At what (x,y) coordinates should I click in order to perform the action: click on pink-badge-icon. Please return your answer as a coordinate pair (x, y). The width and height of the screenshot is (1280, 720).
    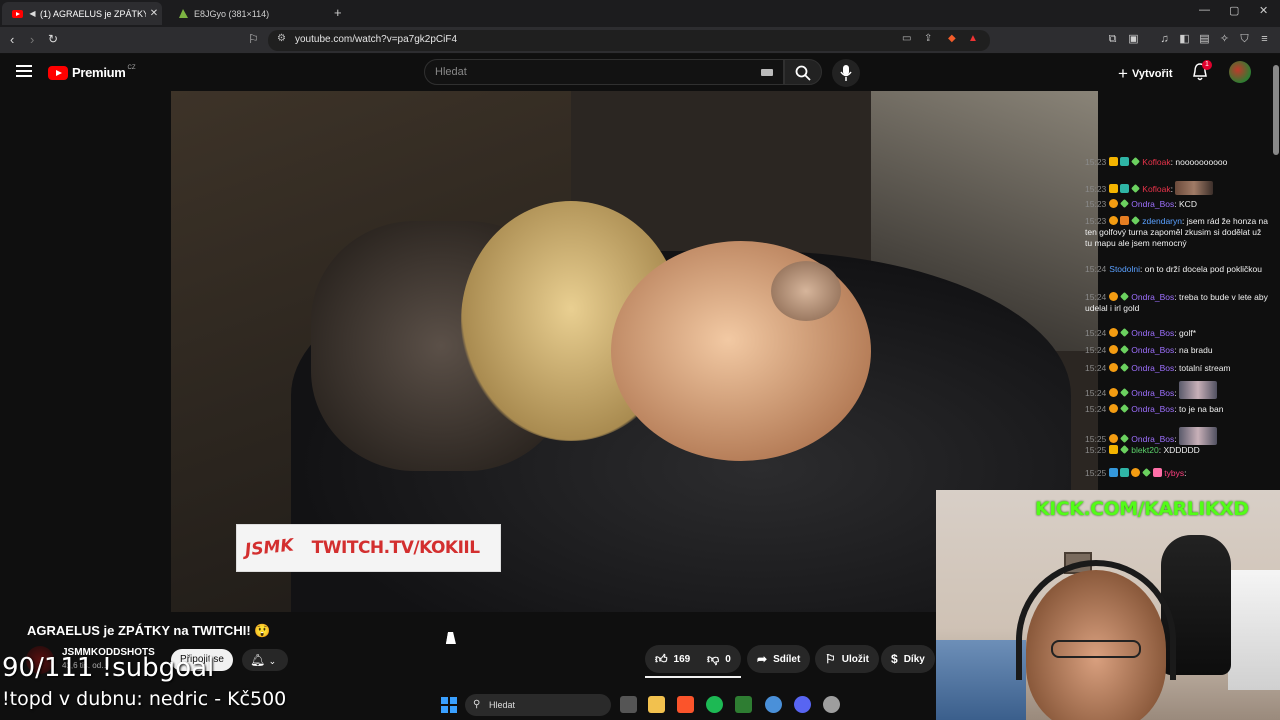
    Looking at the image, I should click on (1158, 472).